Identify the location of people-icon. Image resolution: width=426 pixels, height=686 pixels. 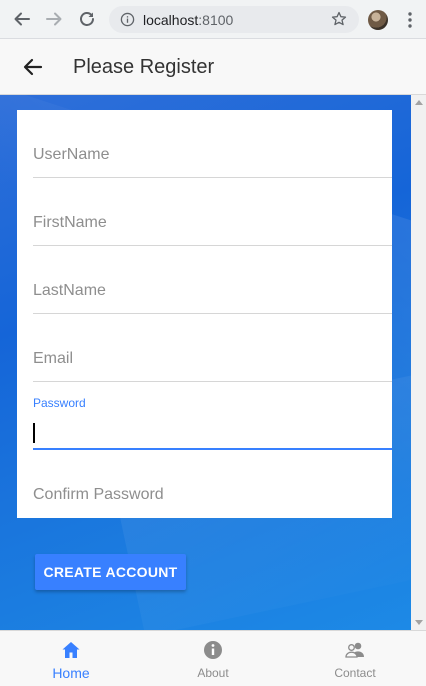
(354, 650).